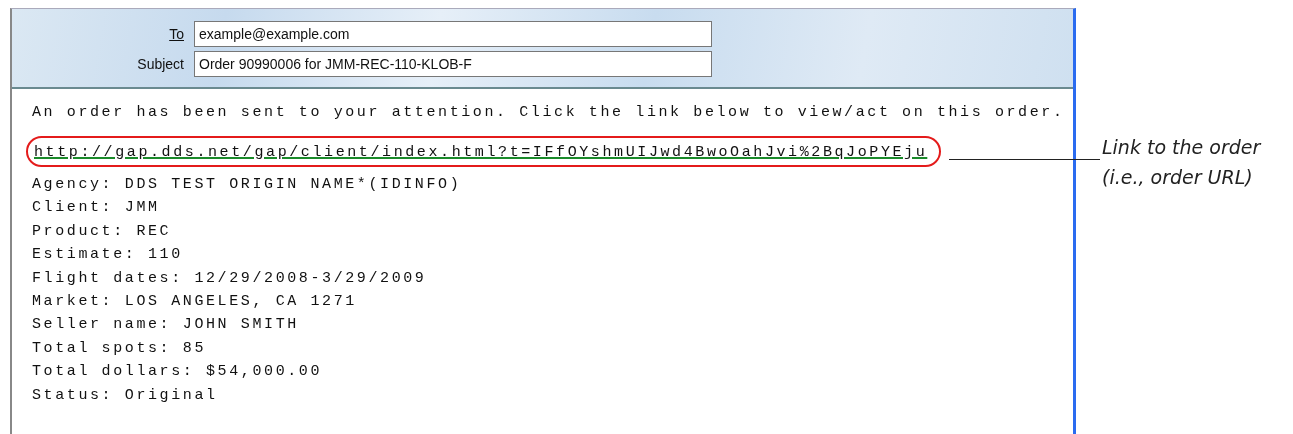  Describe the element at coordinates (120, 348) in the screenshot. I see `detail-line: Total spots: 85` at that location.